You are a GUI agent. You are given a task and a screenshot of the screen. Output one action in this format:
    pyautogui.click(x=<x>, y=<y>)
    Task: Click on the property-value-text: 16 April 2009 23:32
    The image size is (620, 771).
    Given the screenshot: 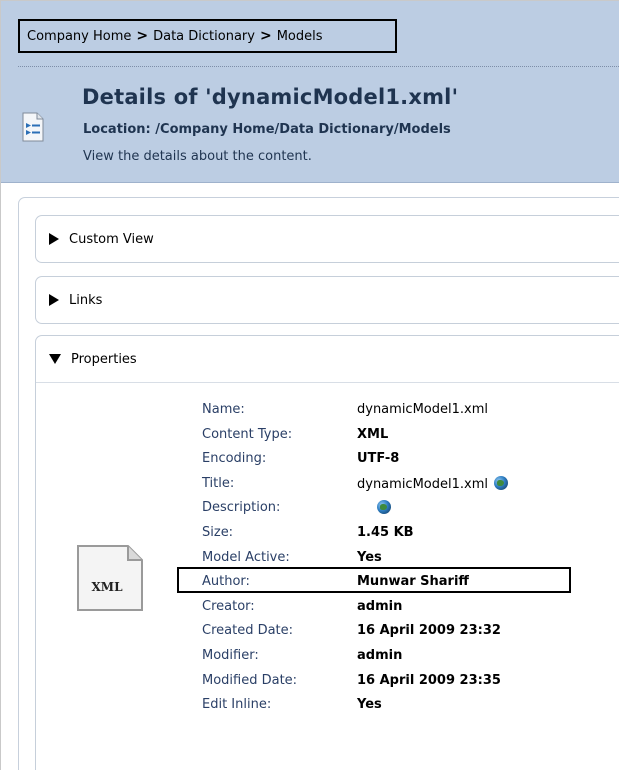 What is the action you would take?
    pyautogui.click(x=429, y=630)
    